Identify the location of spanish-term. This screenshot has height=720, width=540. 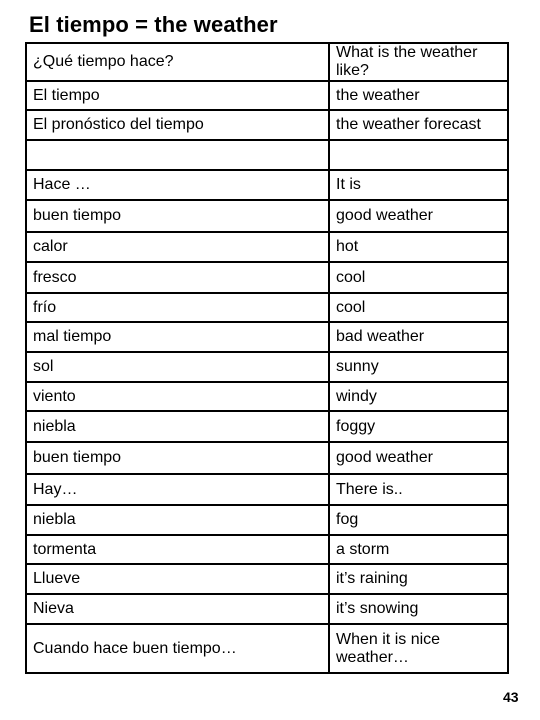
(177, 155).